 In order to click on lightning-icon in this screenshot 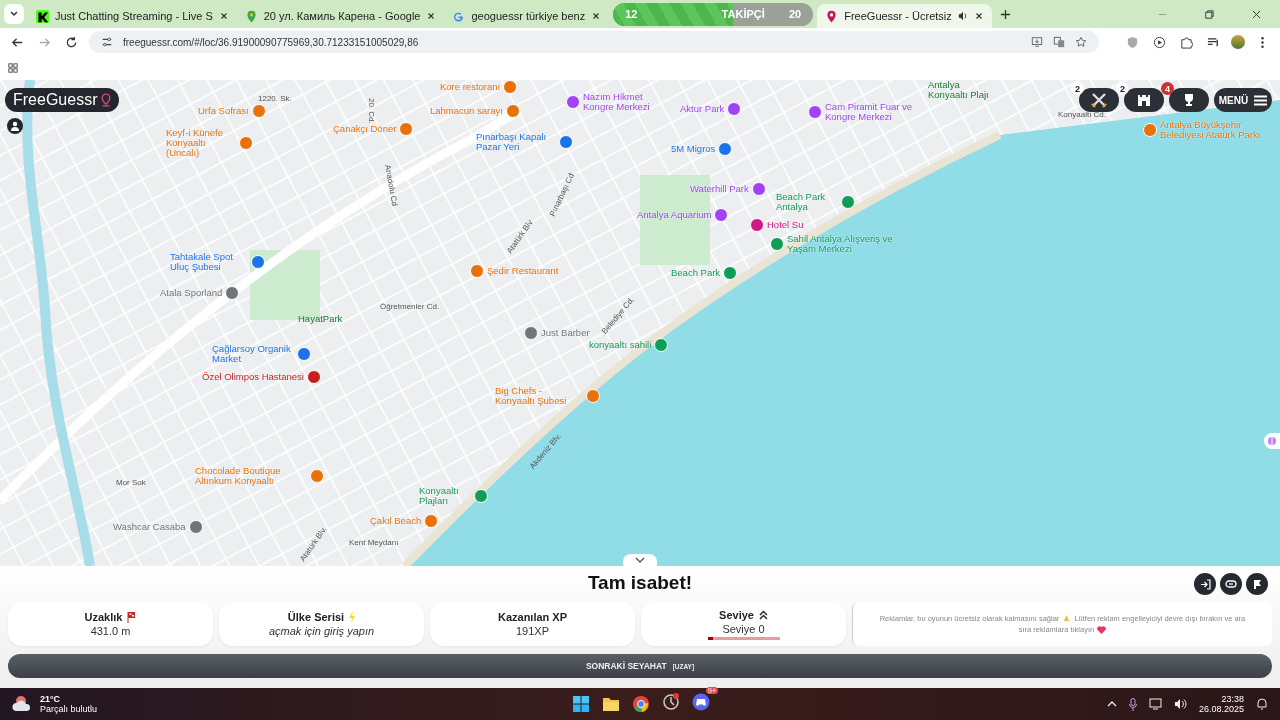, I will do `click(352, 617)`.